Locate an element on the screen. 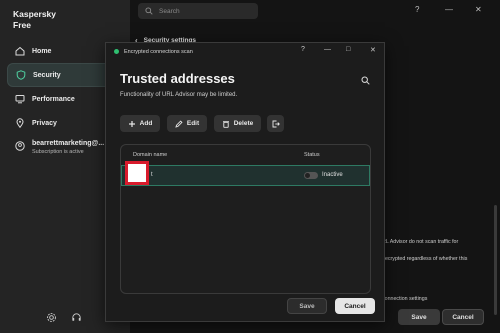 The image size is (500, 333). sidebar-item-label: Performance is located at coordinates (53, 99).